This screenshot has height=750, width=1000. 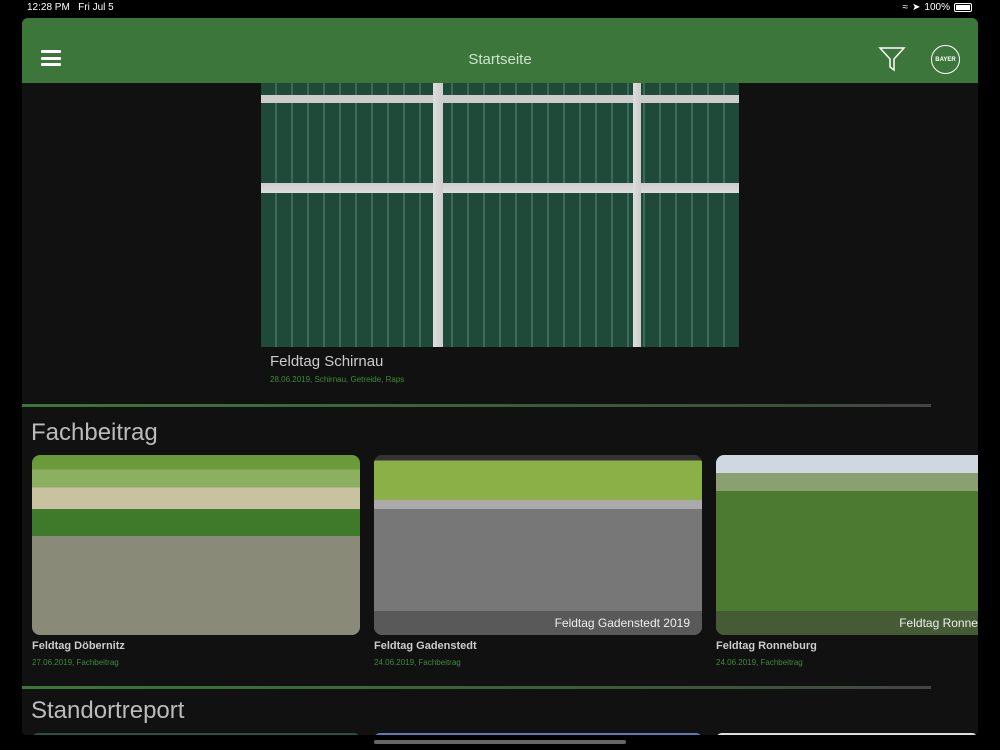 I want to click on section-title-standortreport: Standortreport, so click(x=108, y=710).